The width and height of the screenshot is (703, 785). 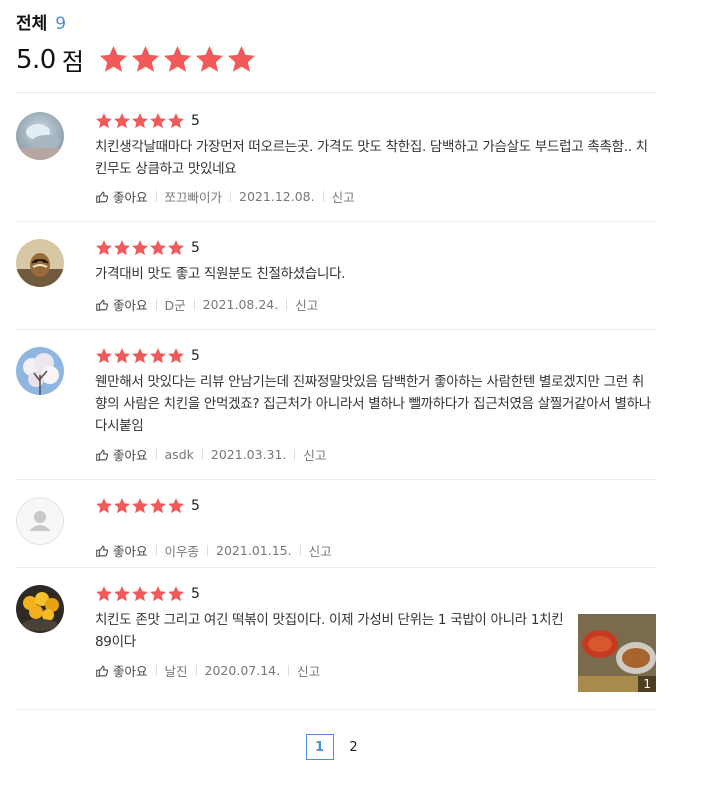 I want to click on review-photo: 1, so click(x=617, y=653).